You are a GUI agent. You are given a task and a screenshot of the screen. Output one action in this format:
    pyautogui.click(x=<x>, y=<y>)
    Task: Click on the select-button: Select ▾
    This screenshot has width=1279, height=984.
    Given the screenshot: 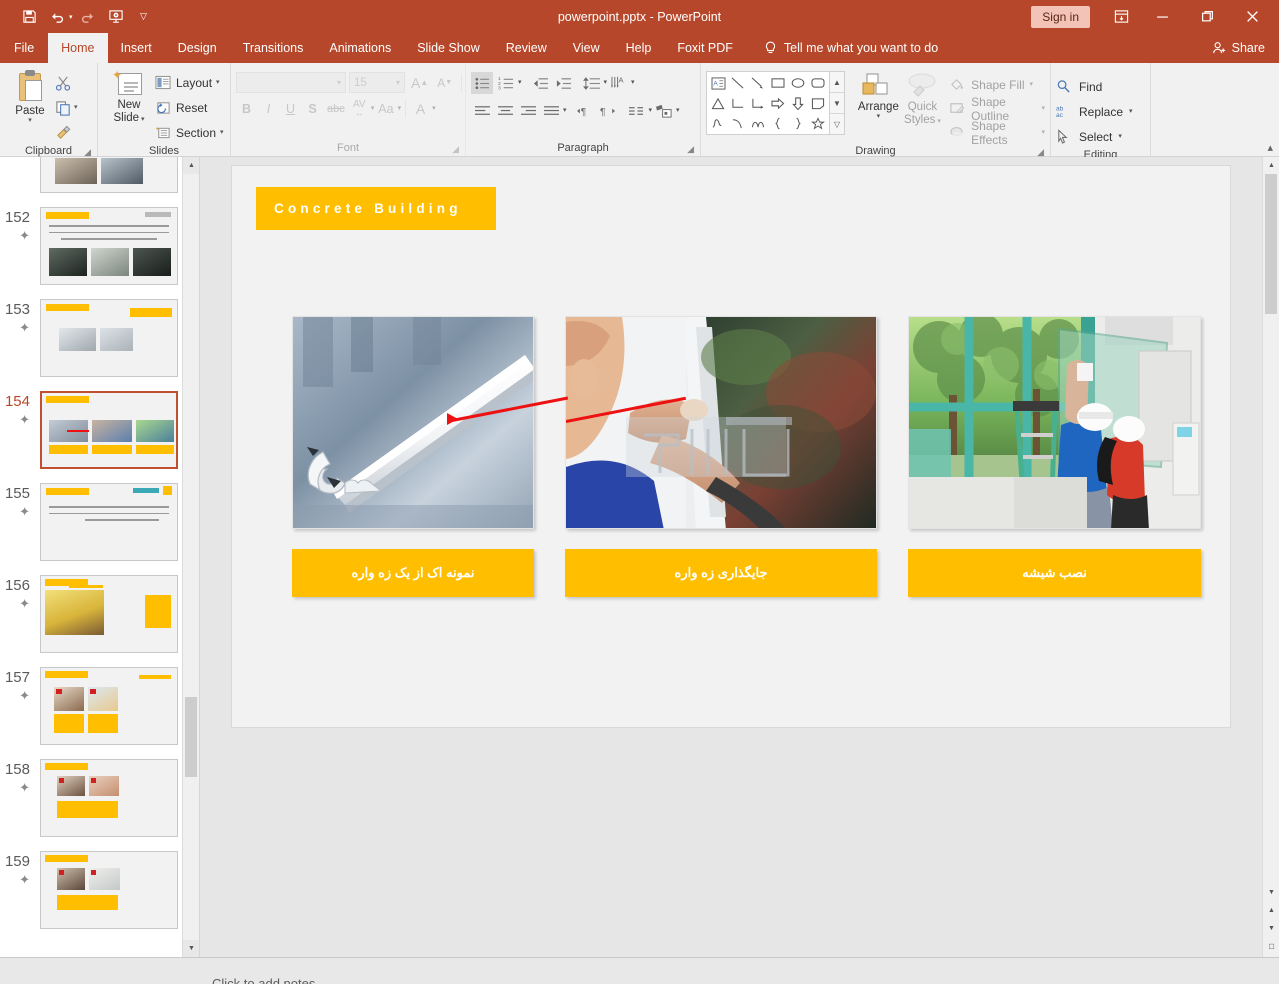 What is the action you would take?
    pyautogui.click(x=1094, y=136)
    